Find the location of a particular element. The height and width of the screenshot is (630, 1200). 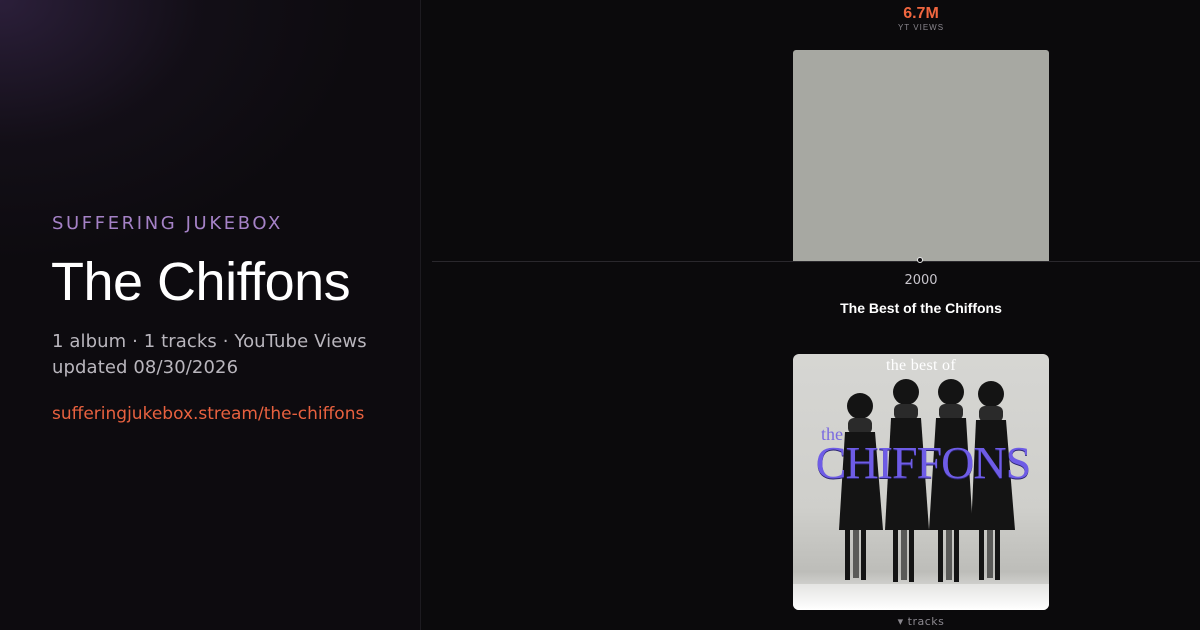

site-brand: SUFFERING JUKEBOX is located at coordinates (167, 223).